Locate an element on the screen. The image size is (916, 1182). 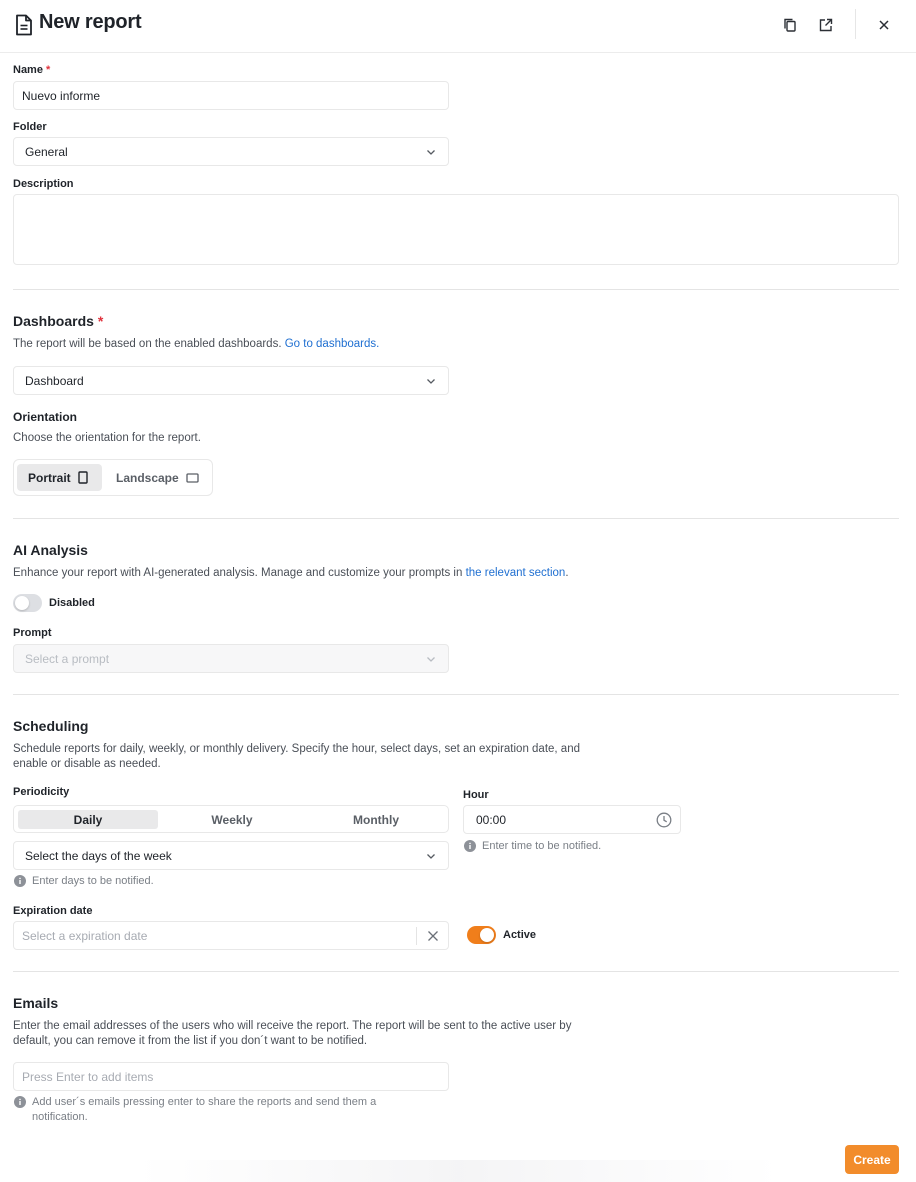
close-icon is located at coordinates (884, 25).